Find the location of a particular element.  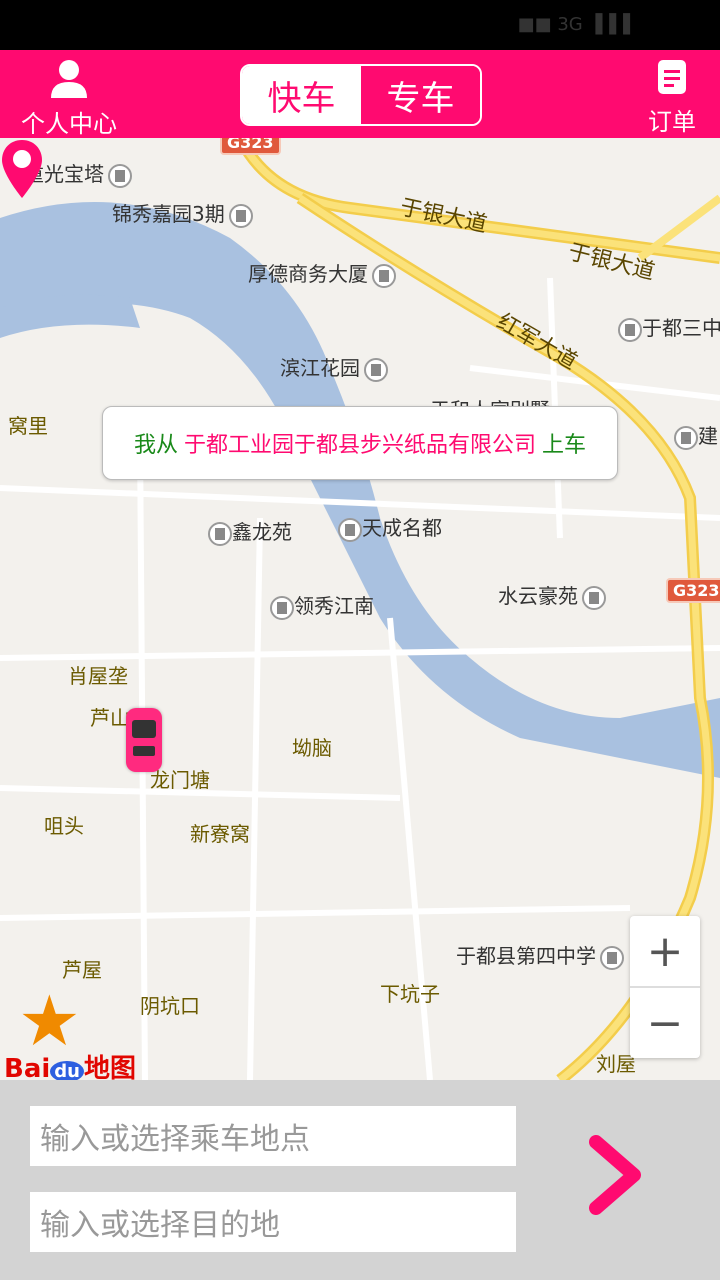

place-label: 芦屋 is located at coordinates (82, 970).